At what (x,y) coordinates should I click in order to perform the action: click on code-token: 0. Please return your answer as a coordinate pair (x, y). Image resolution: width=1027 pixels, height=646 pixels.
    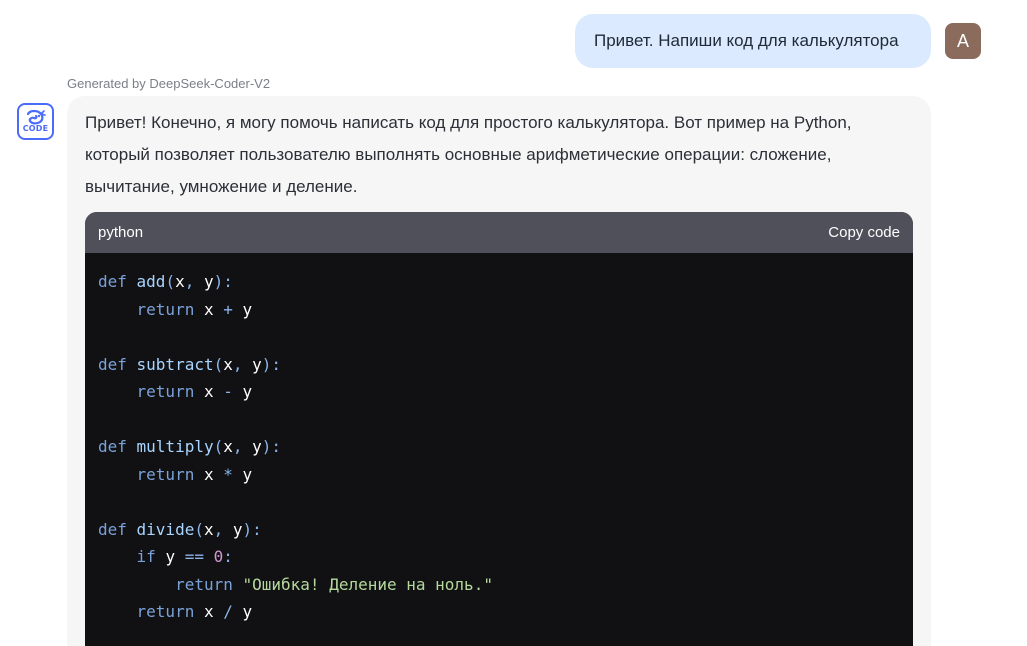
    Looking at the image, I should click on (218, 556).